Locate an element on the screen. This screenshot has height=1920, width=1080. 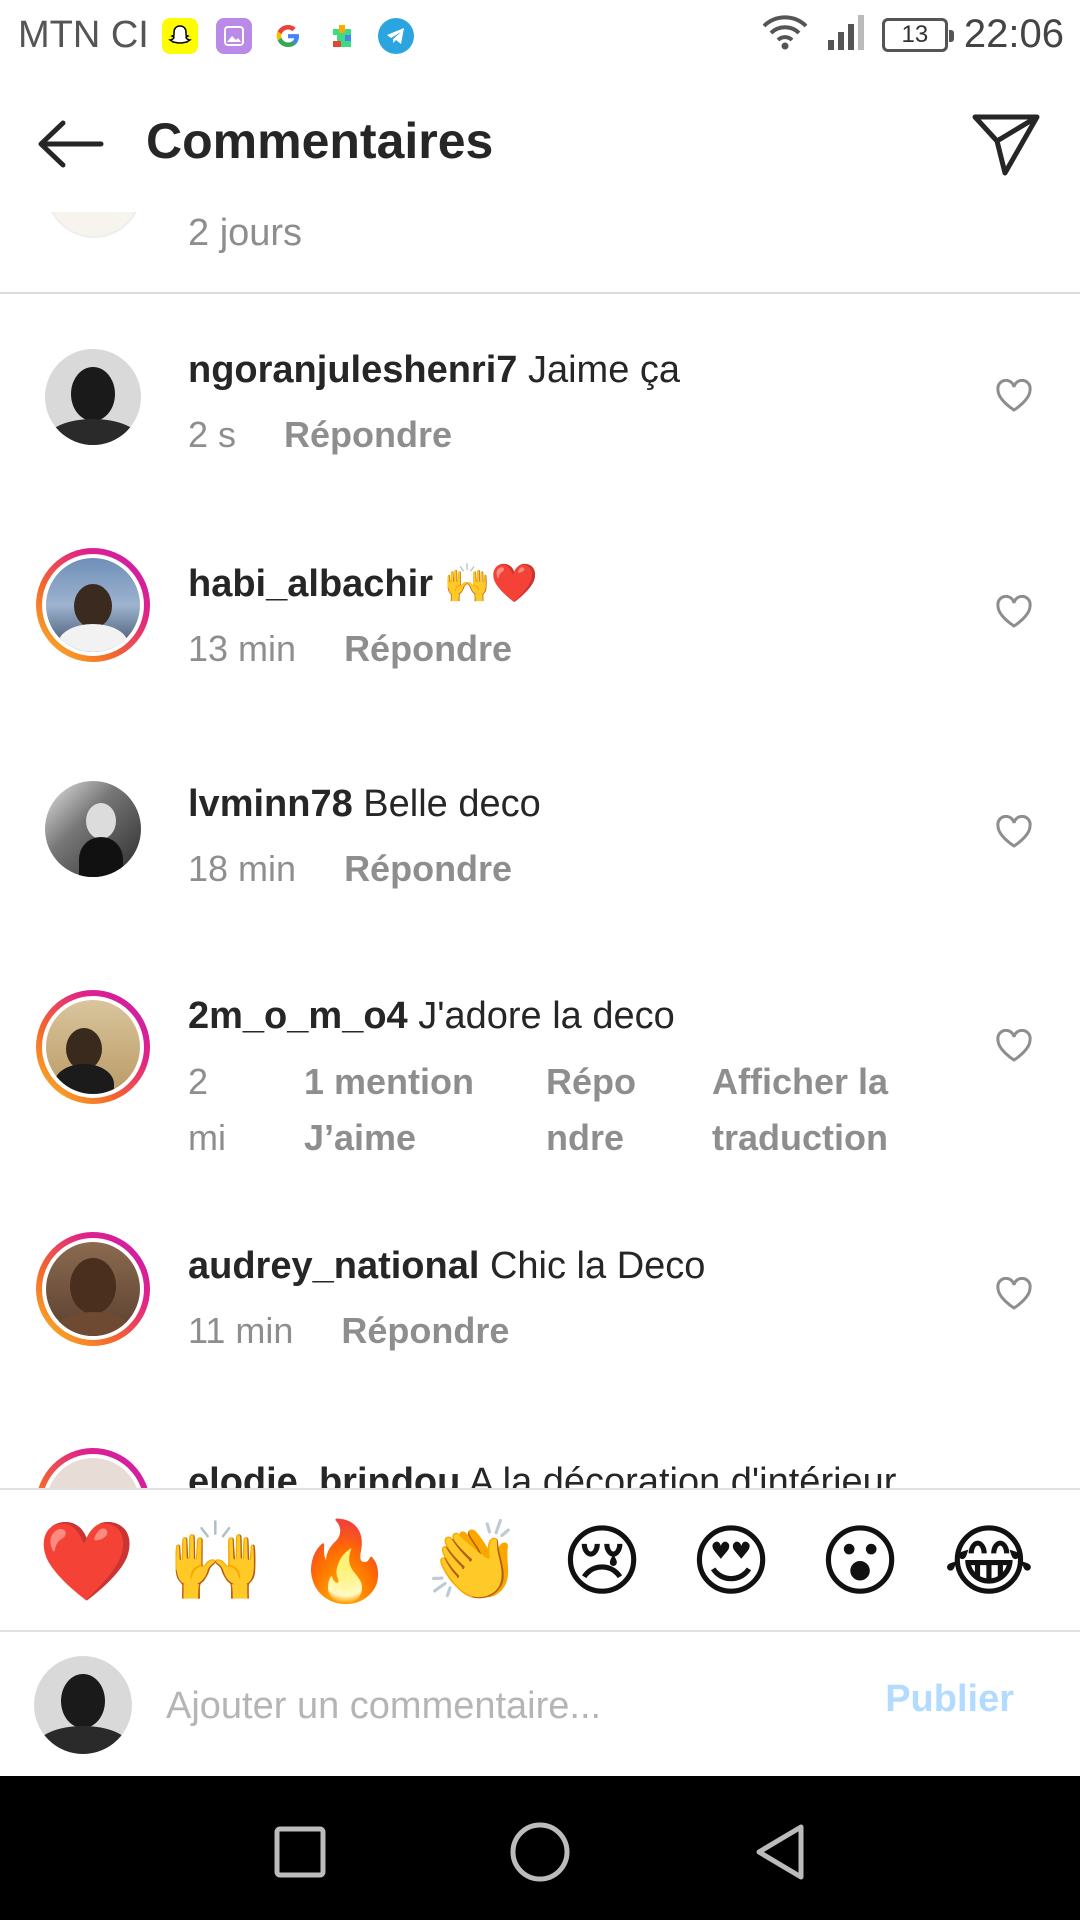
comment-meta: 2 s Répondre is located at coordinates (320, 435).